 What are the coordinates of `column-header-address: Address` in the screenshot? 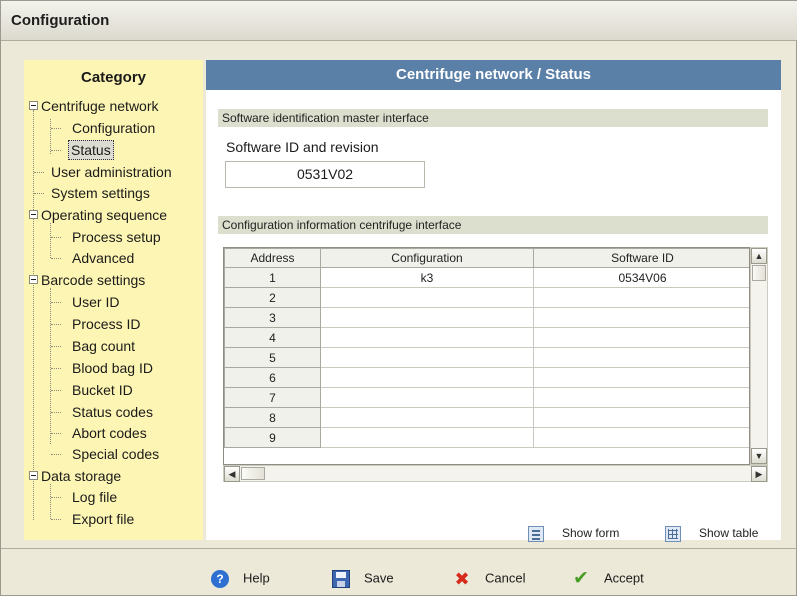 It's located at (272, 258).